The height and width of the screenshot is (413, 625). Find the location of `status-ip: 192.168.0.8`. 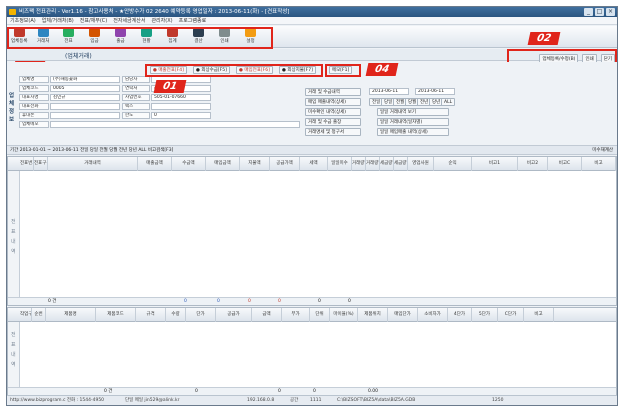

status-ip: 192.168.0.8 is located at coordinates (261, 400).